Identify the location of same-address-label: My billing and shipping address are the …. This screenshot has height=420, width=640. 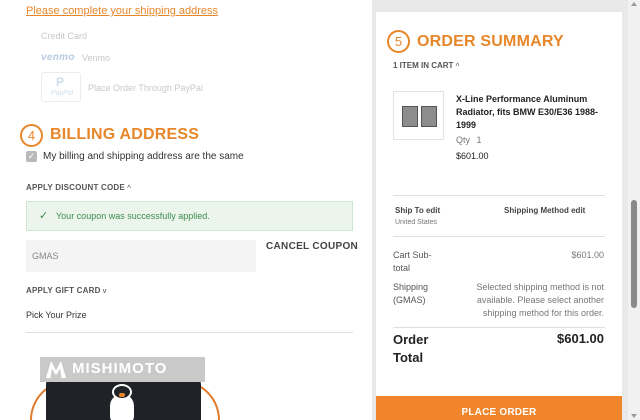
(143, 156).